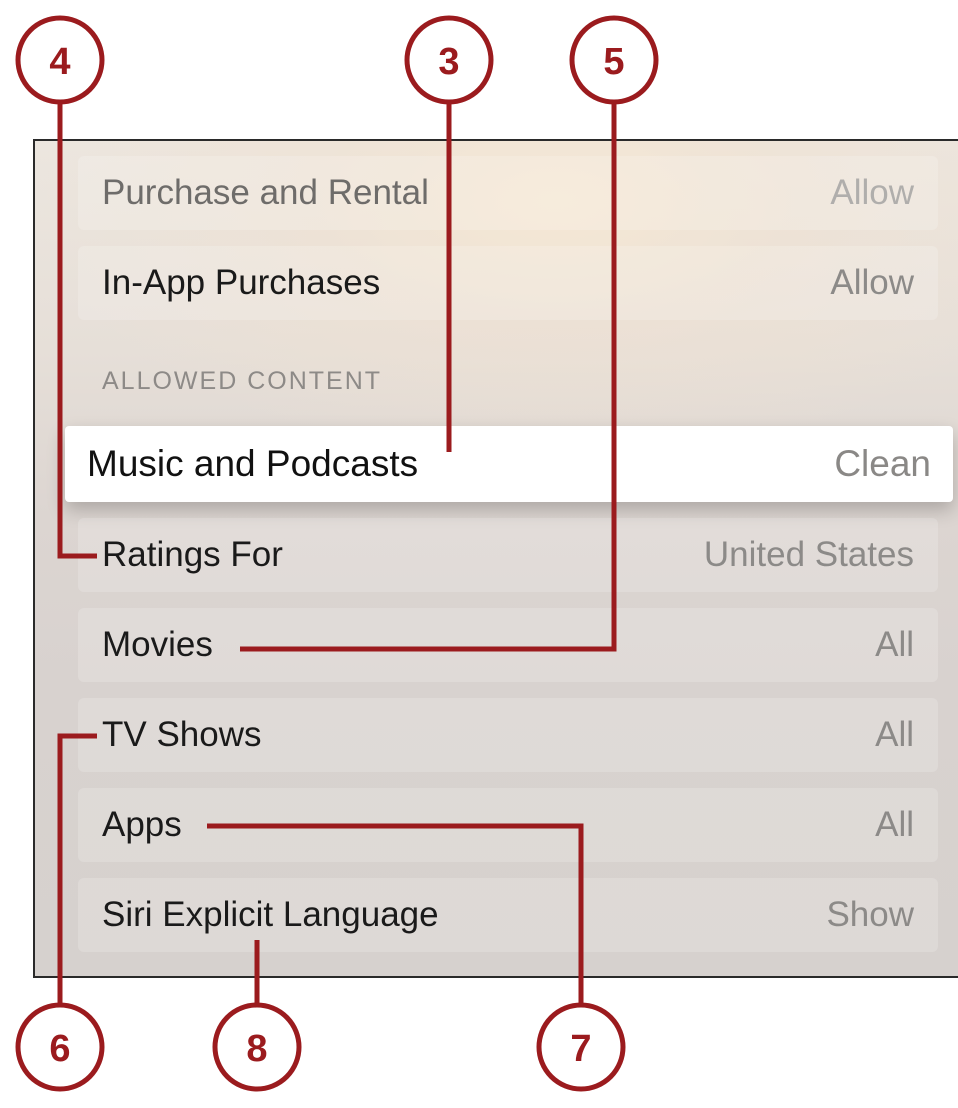 The width and height of the screenshot is (958, 1108). I want to click on row-label: Ratings For, so click(192, 554).